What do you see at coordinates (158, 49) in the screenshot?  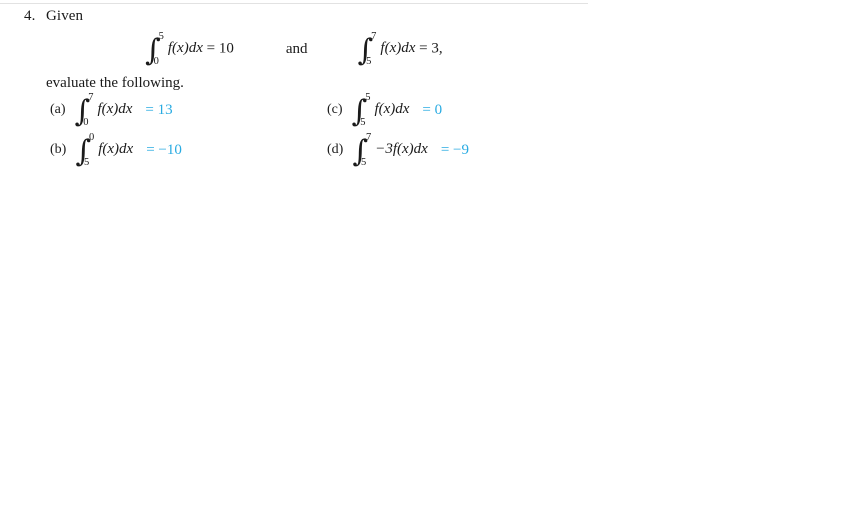 I see `integral-limits: 5 0` at bounding box center [158, 49].